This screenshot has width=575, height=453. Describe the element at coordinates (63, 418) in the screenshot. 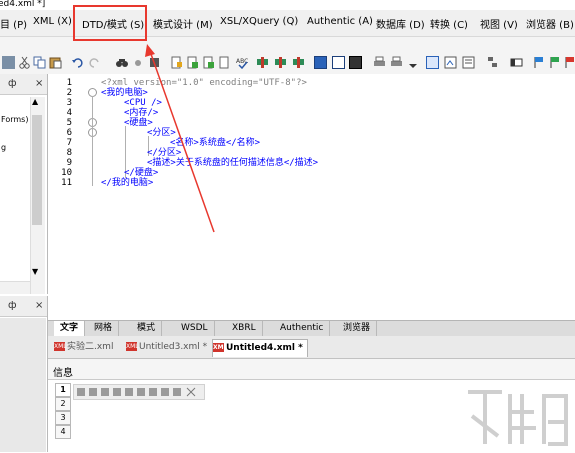

I see `info-side-tab-3: 3` at that location.